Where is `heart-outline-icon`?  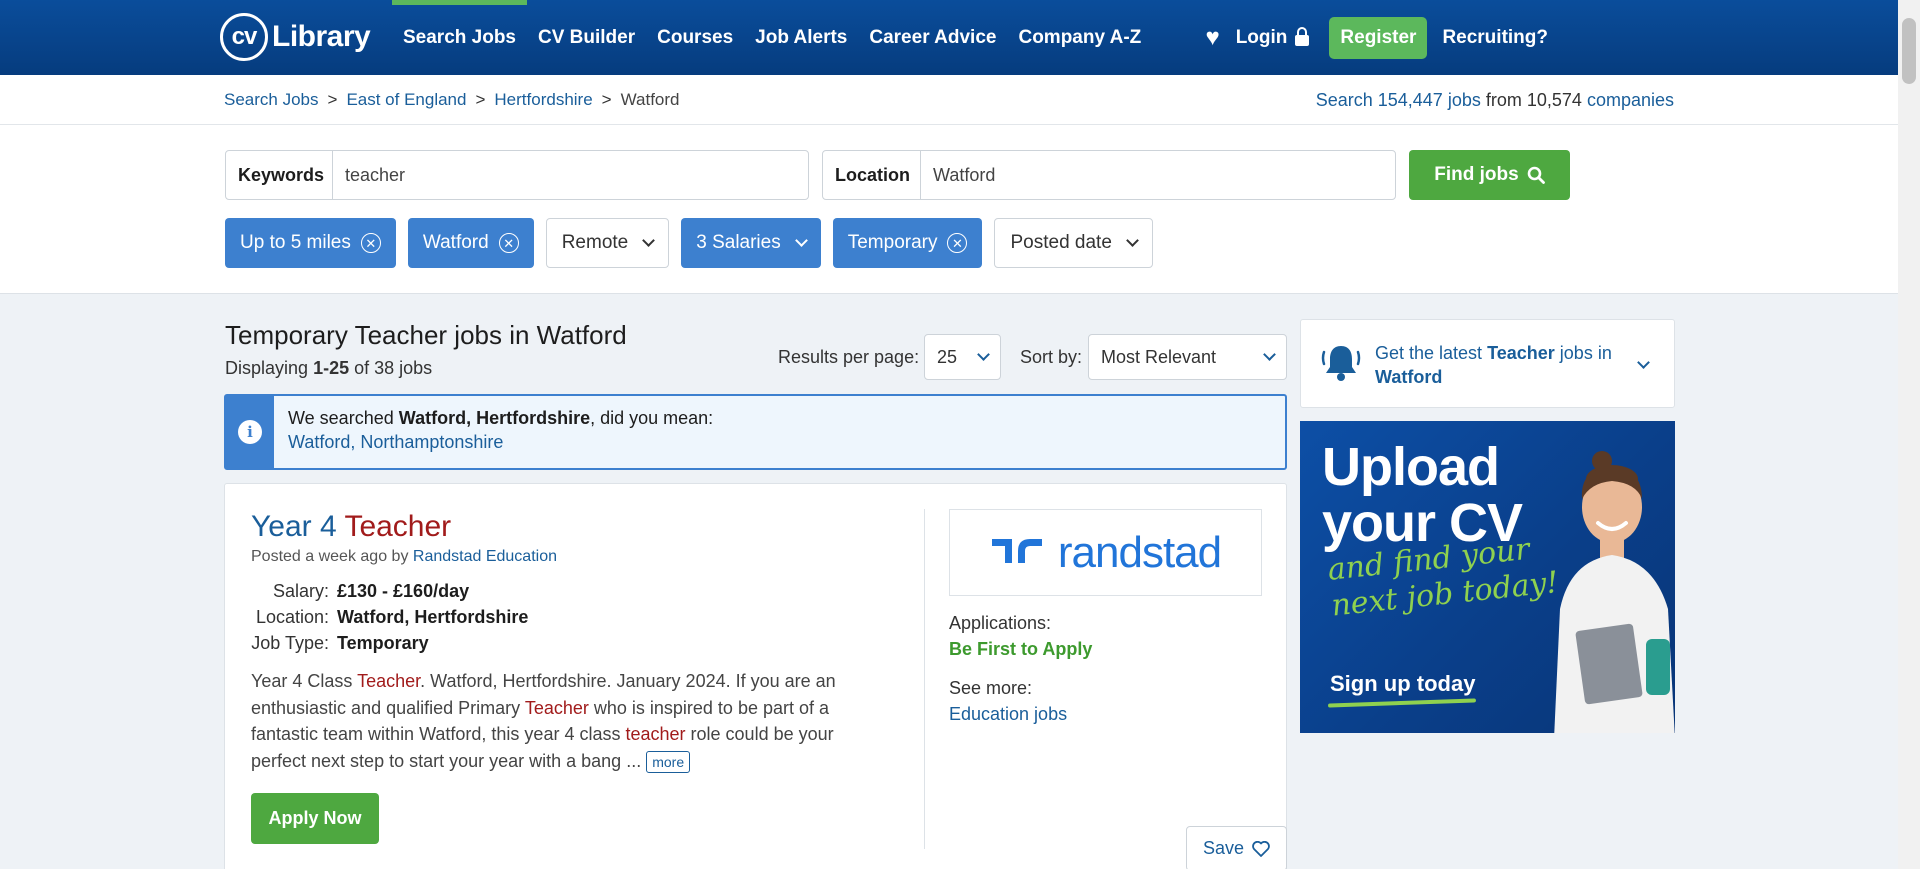
heart-outline-icon is located at coordinates (1261, 848).